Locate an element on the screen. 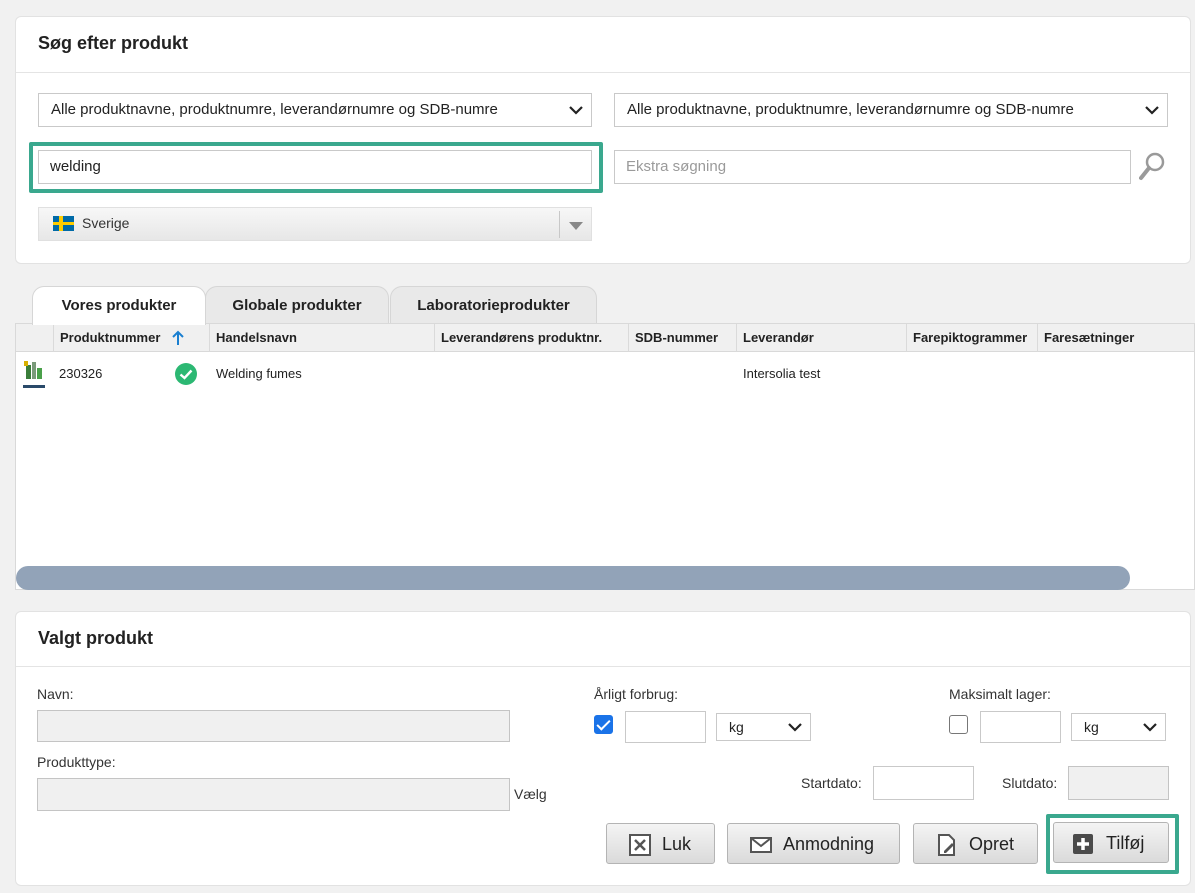 The image size is (1195, 893). choose-product-type-link: Vælg is located at coordinates (530, 794).